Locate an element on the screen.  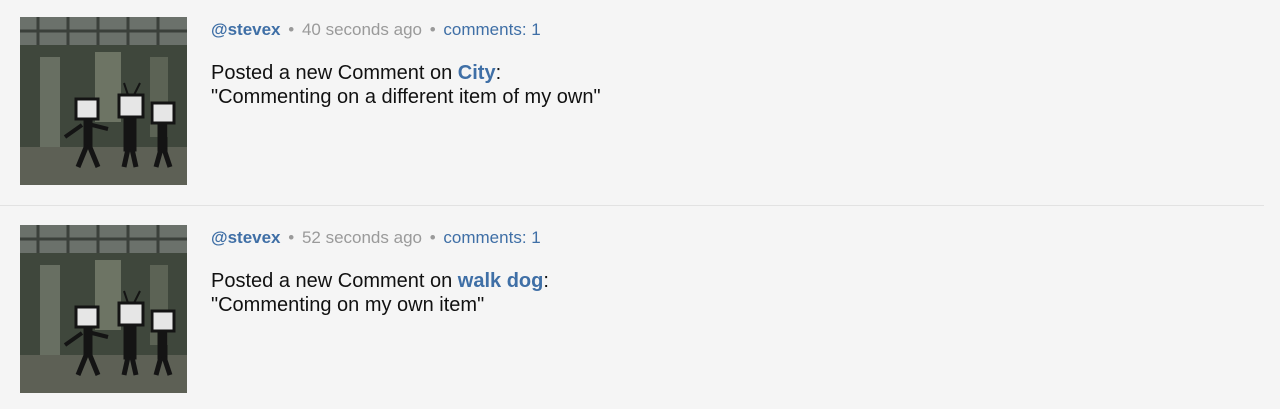
item-link: walk dog is located at coordinates (501, 281).